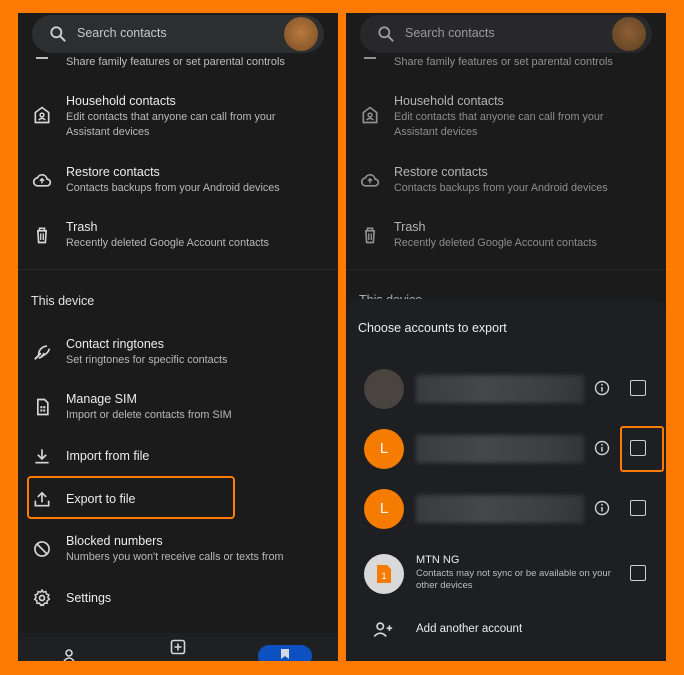 The height and width of the screenshot is (675, 684). Describe the element at coordinates (642, 449) in the screenshot. I see `checkbox-highlight-box` at that location.